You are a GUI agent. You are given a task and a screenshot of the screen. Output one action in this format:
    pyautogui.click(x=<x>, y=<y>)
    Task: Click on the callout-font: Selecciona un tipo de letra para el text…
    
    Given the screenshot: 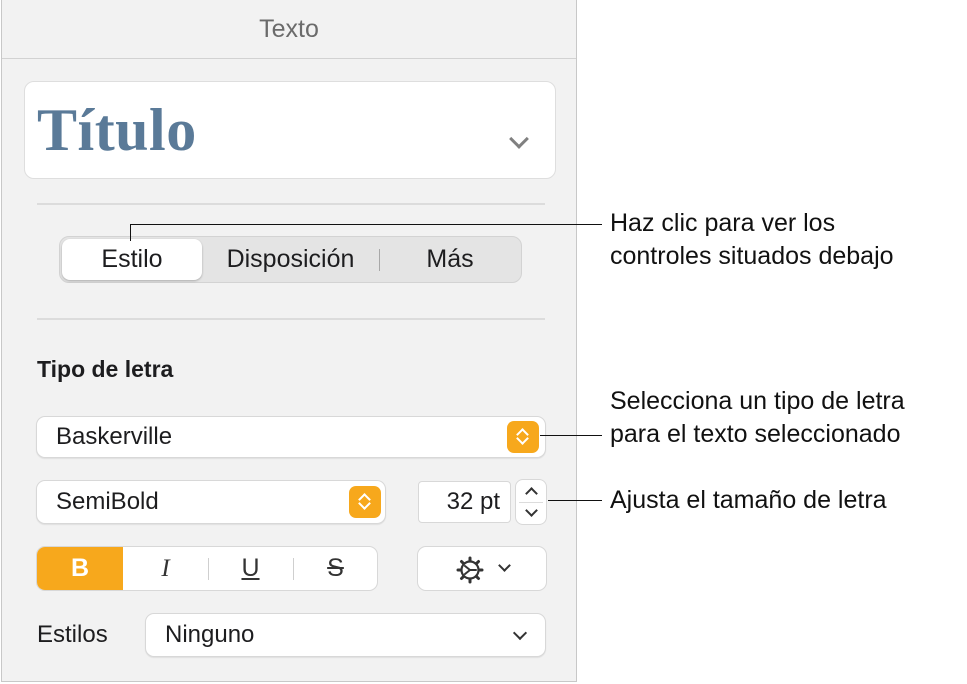 What is the action you would take?
    pyautogui.click(x=757, y=418)
    